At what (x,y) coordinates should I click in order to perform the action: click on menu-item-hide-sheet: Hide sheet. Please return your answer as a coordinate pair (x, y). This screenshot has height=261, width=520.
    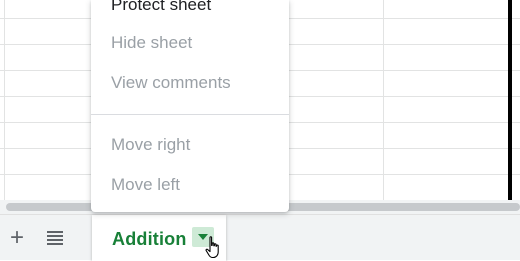
    Looking at the image, I should click on (190, 43).